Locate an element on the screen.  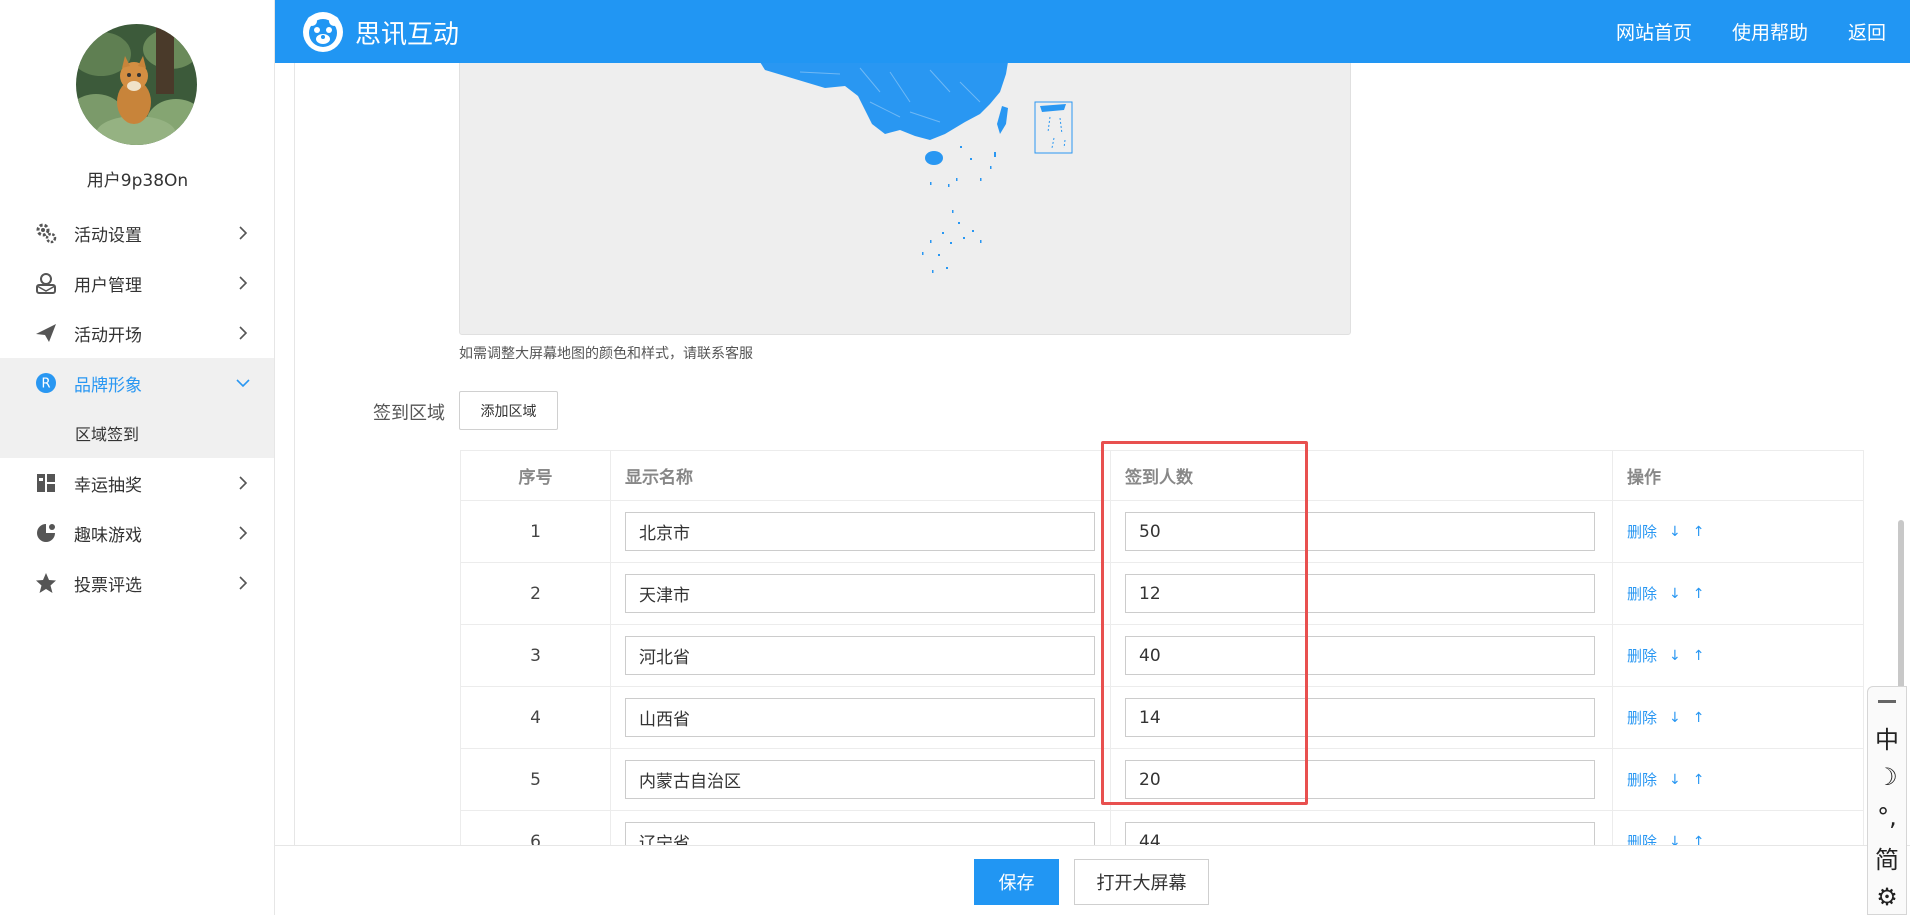
brand-r-icon: R is located at coordinates (46, 383).